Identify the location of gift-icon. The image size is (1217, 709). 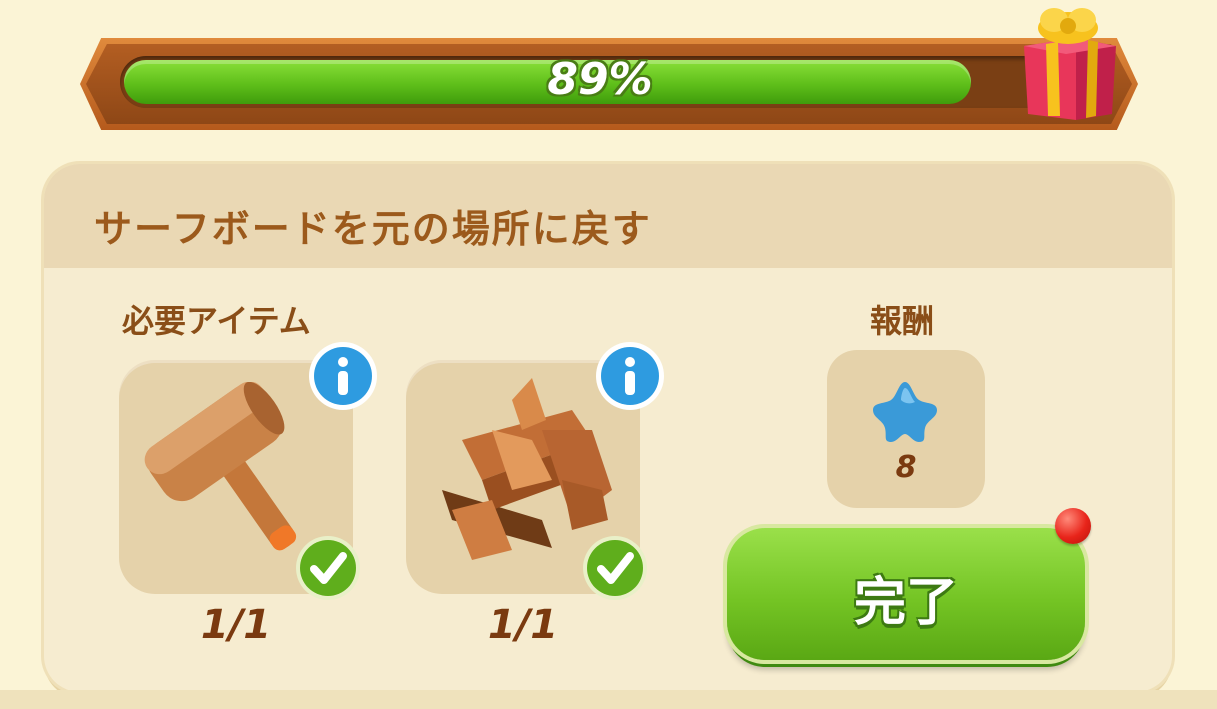
(1069, 64).